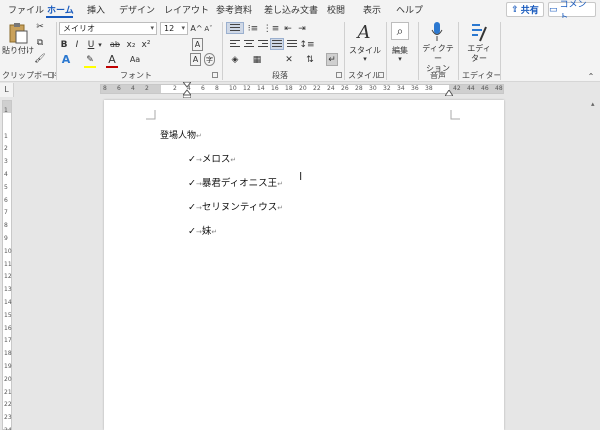 The width and height of the screenshot is (600, 430). What do you see at coordinates (212, 158) in the screenshot?
I see `list-item: ✓→メロス↵` at bounding box center [212, 158].